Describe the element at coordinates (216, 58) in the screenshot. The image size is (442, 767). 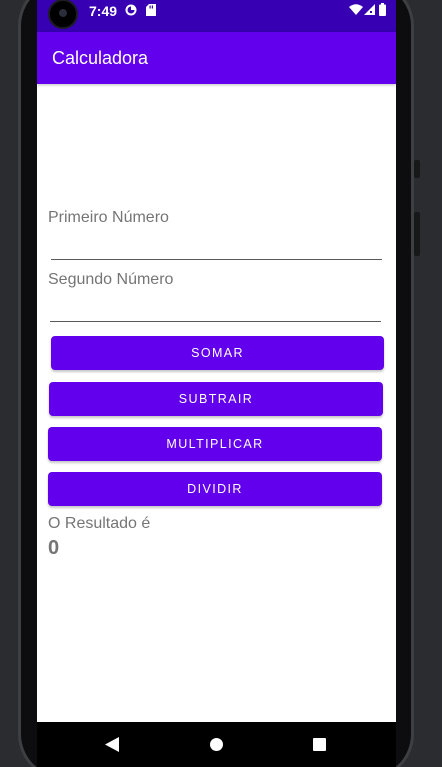
I see `app-bar: Calculadora` at that location.